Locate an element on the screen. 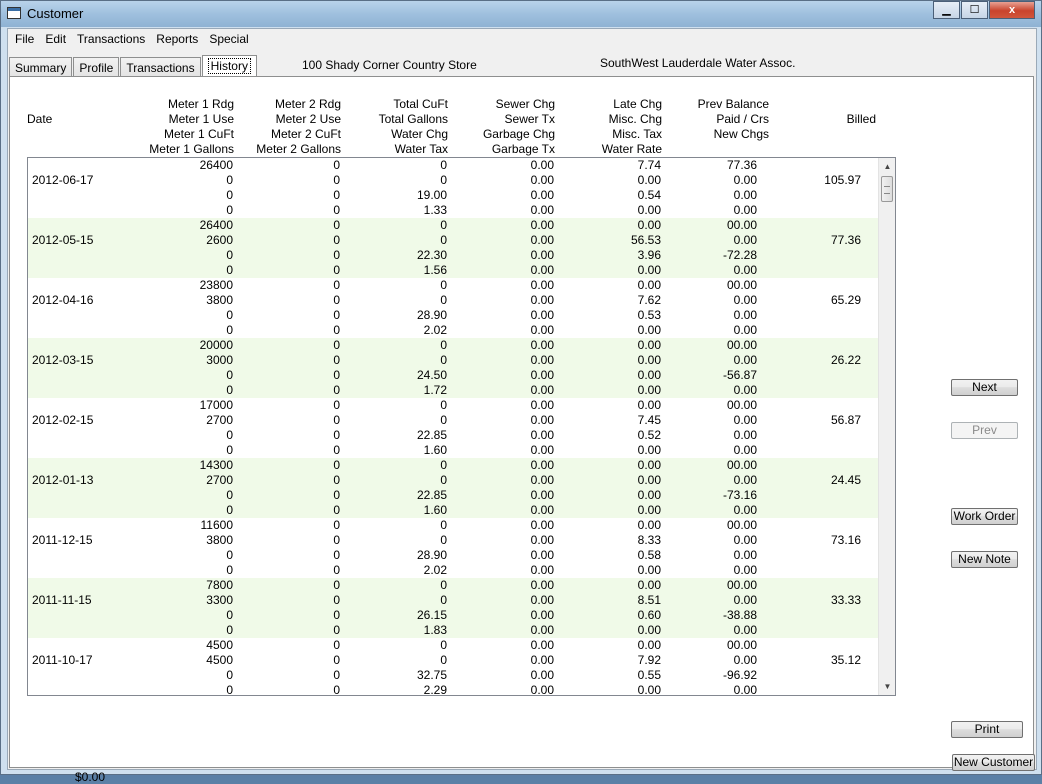 The image size is (1042, 784). new-customer-button: New Customer is located at coordinates (993, 762).